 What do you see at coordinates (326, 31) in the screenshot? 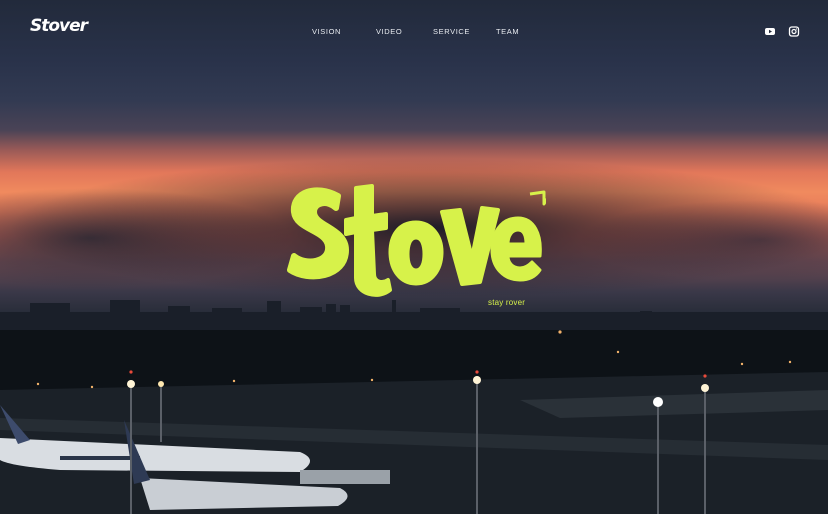
I see `nav-link-vision: VISION` at bounding box center [326, 31].